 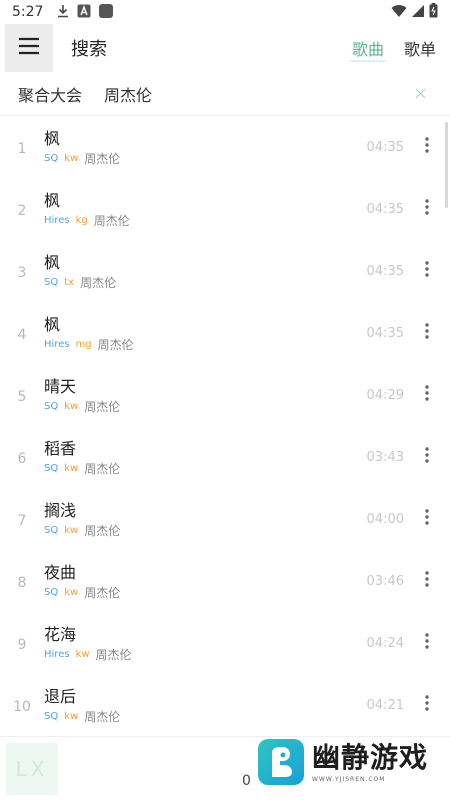 What do you see at coordinates (370, 757) in the screenshot?
I see `watermark-title: 幽静游戏` at bounding box center [370, 757].